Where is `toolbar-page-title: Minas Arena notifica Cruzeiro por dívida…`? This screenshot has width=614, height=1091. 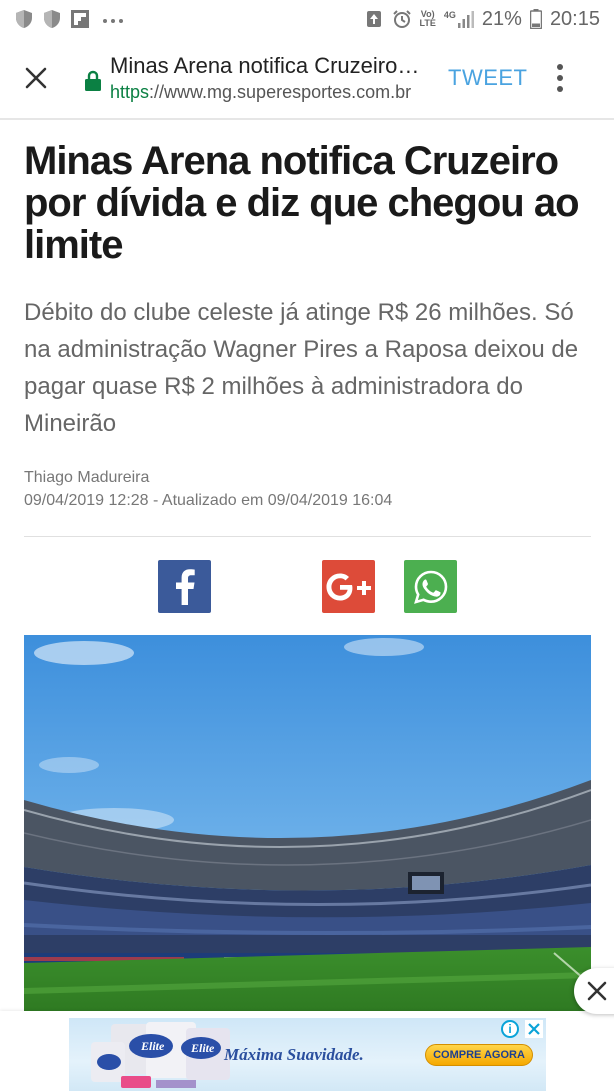 toolbar-page-title: Minas Arena notifica Cruzeiro por dívida… is located at coordinates (267, 65).